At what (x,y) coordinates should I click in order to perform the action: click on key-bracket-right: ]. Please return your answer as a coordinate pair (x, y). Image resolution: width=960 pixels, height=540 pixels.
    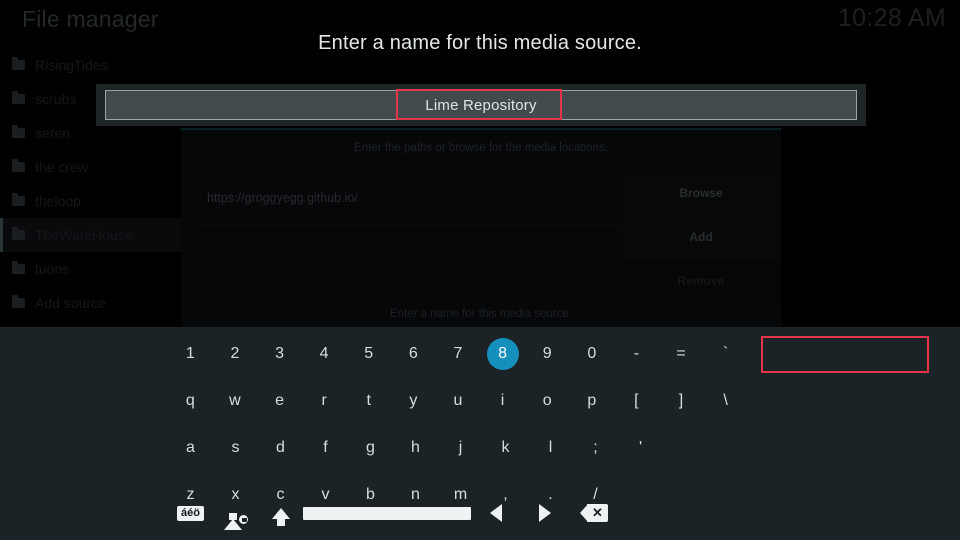
    Looking at the image, I should click on (681, 400).